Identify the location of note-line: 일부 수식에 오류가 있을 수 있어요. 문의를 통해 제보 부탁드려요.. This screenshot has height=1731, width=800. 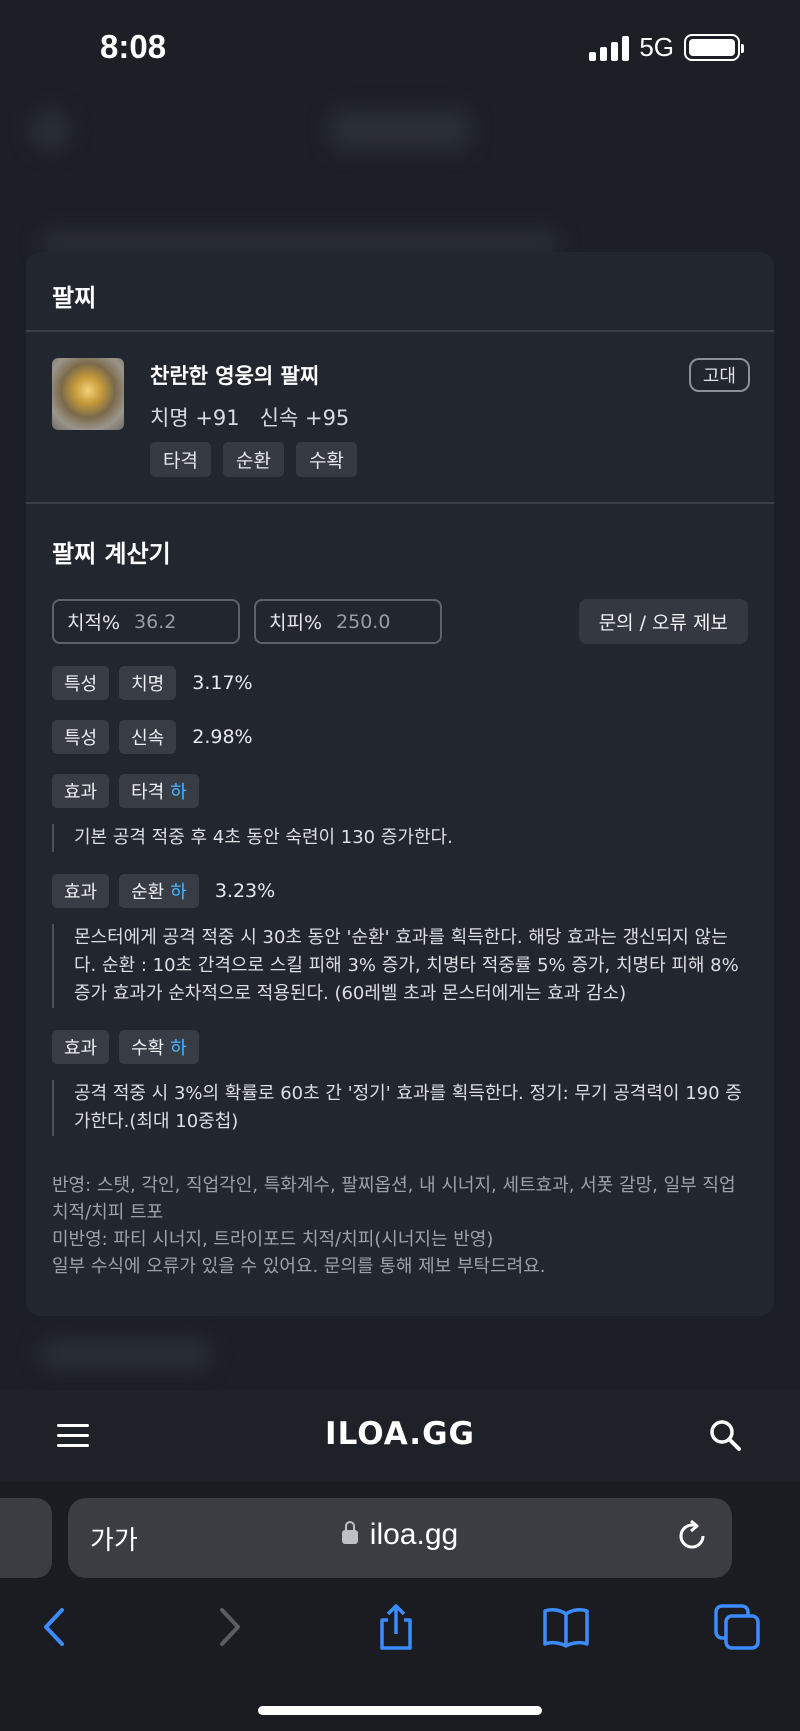
(299, 1266).